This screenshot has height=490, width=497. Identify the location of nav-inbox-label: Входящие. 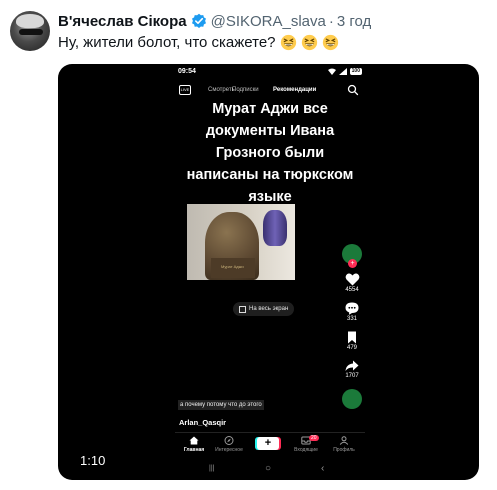
(306, 450).